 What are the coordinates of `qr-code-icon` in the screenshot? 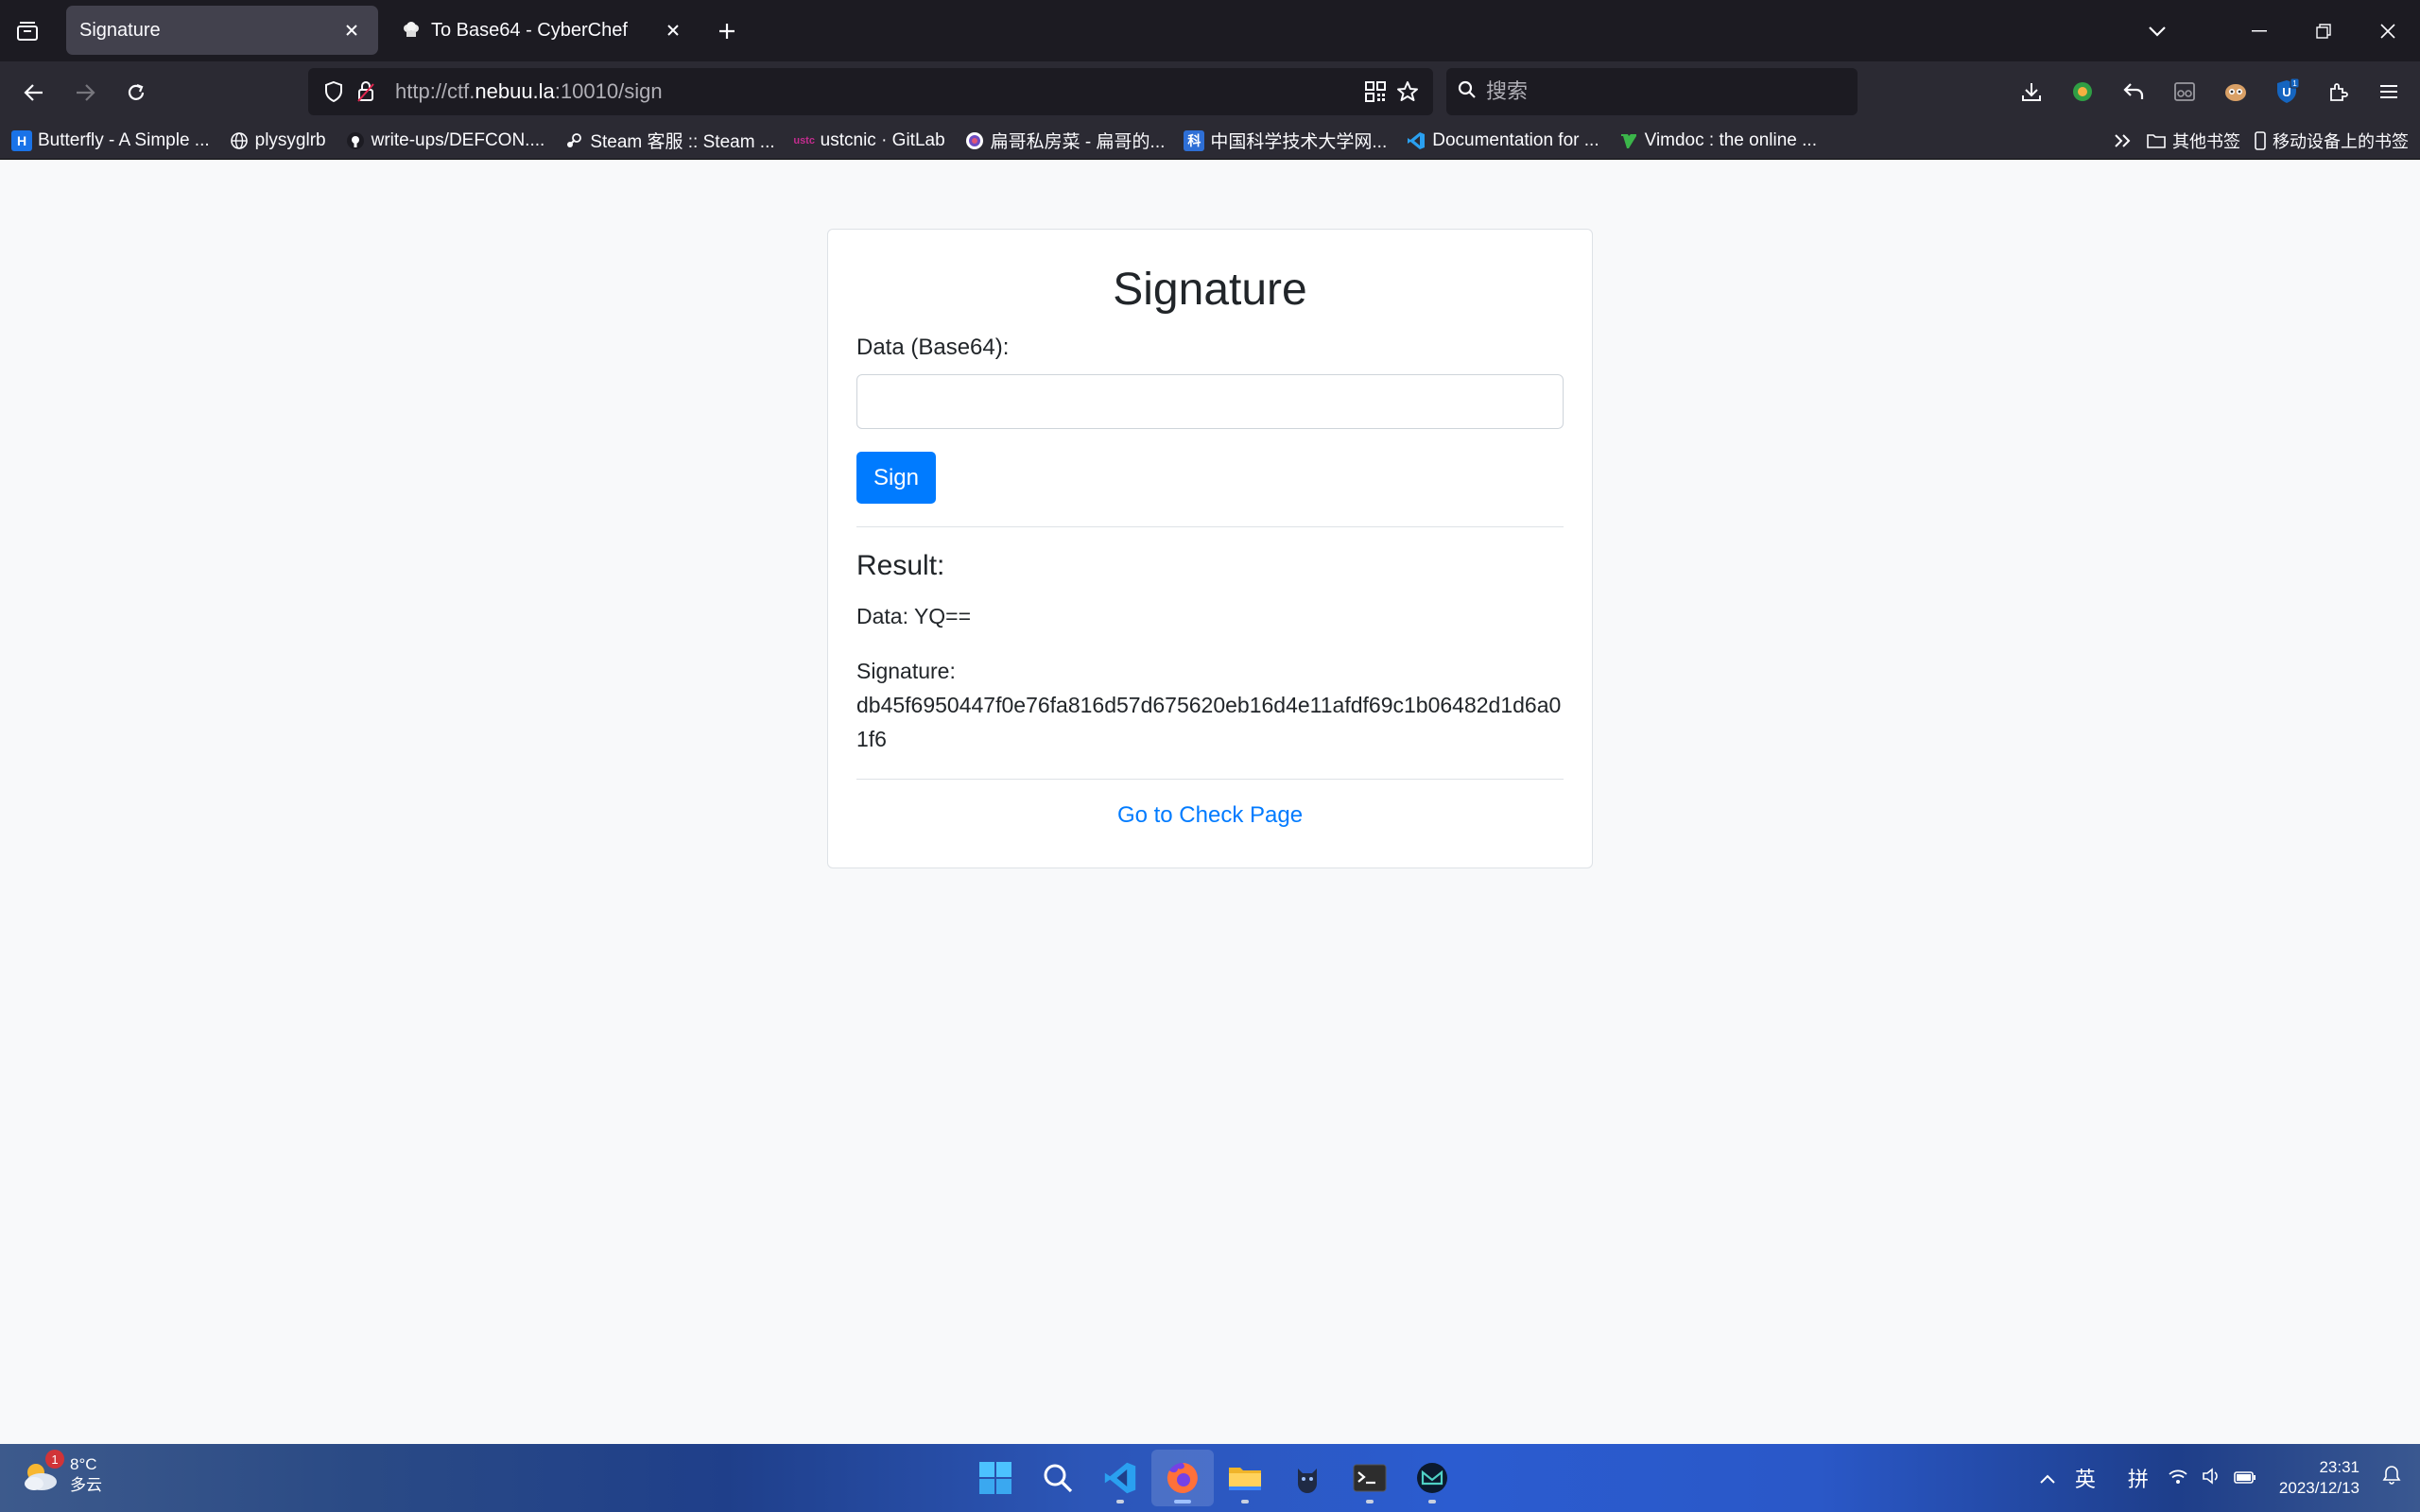 It's located at (1375, 92).